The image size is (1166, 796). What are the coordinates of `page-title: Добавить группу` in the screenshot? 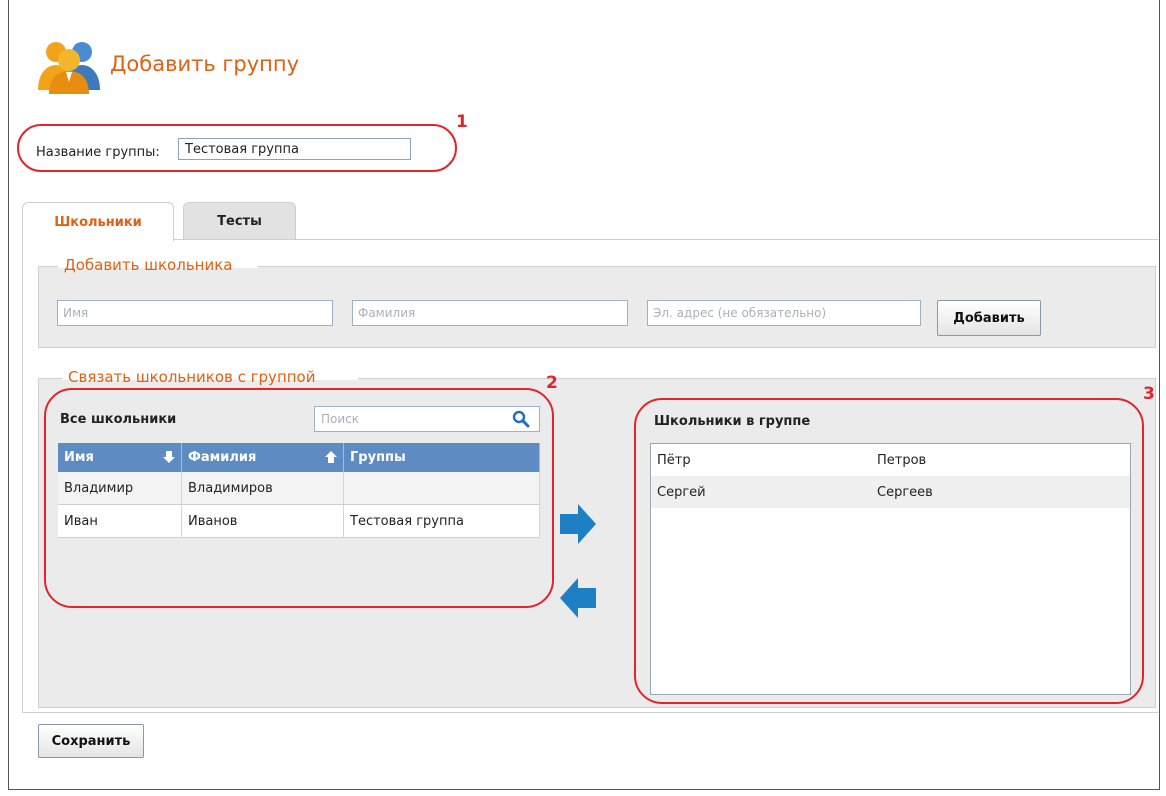 It's located at (205, 64).